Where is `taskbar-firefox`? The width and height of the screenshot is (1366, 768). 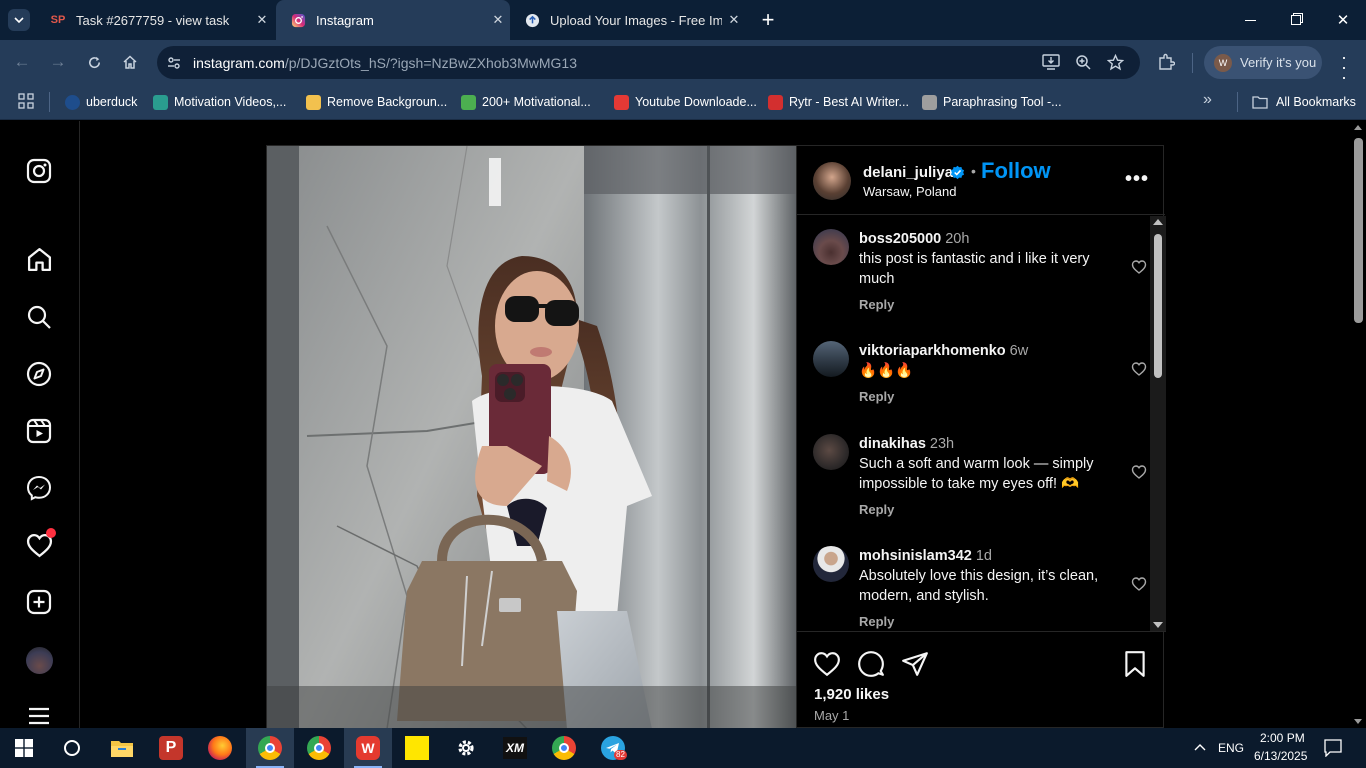 taskbar-firefox is located at coordinates (220, 748).